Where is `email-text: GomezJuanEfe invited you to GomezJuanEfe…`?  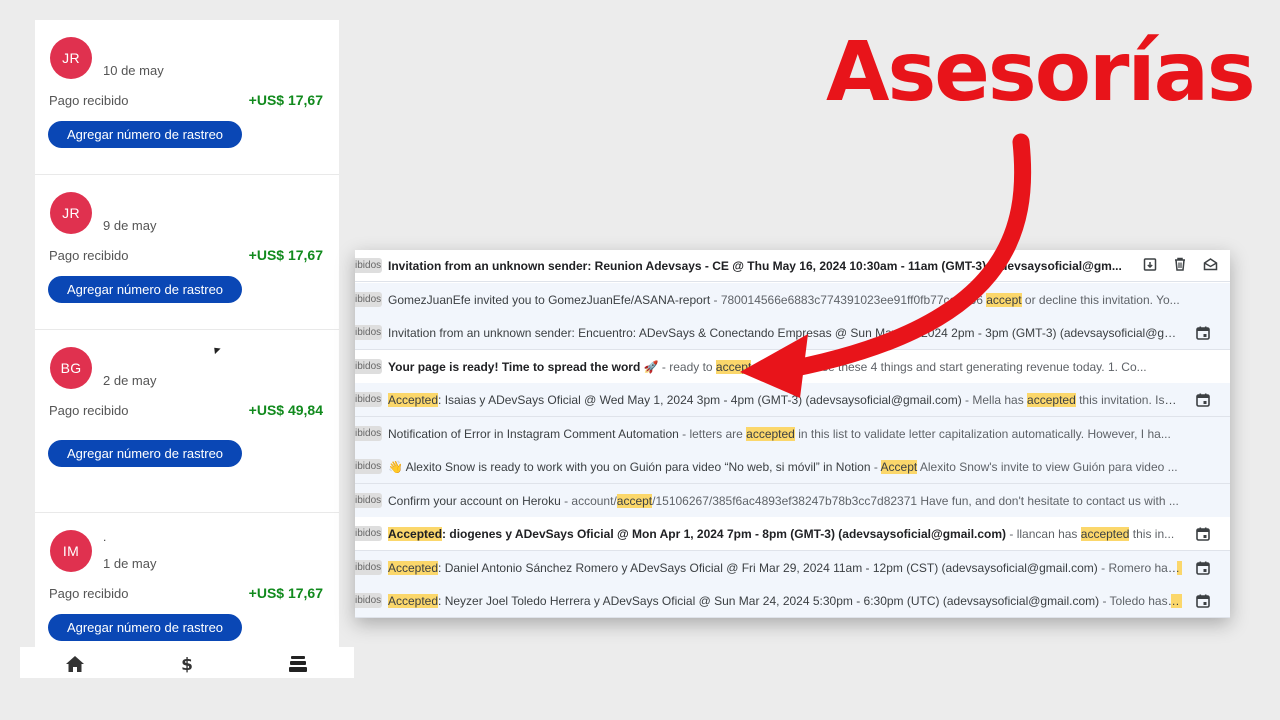 email-text: GomezJuanEfe invited you to GomezJuanEfe… is located at coordinates (549, 299).